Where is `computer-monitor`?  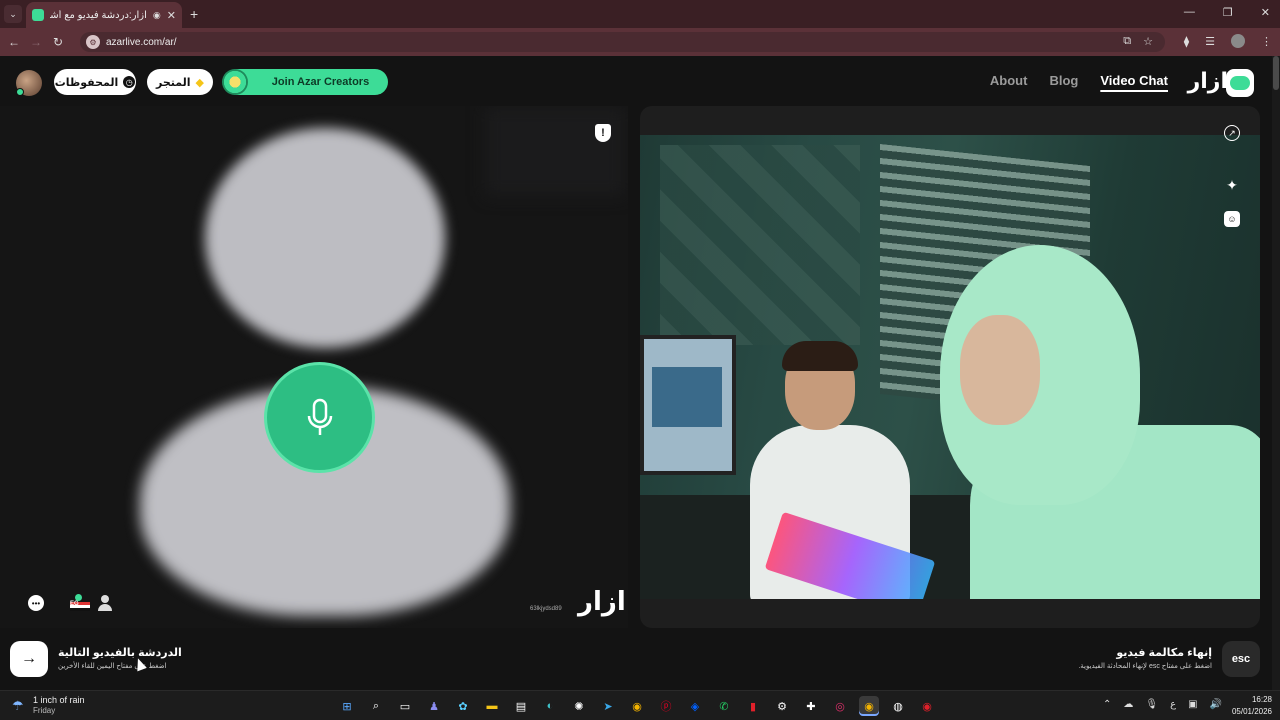 computer-monitor is located at coordinates (688, 405).